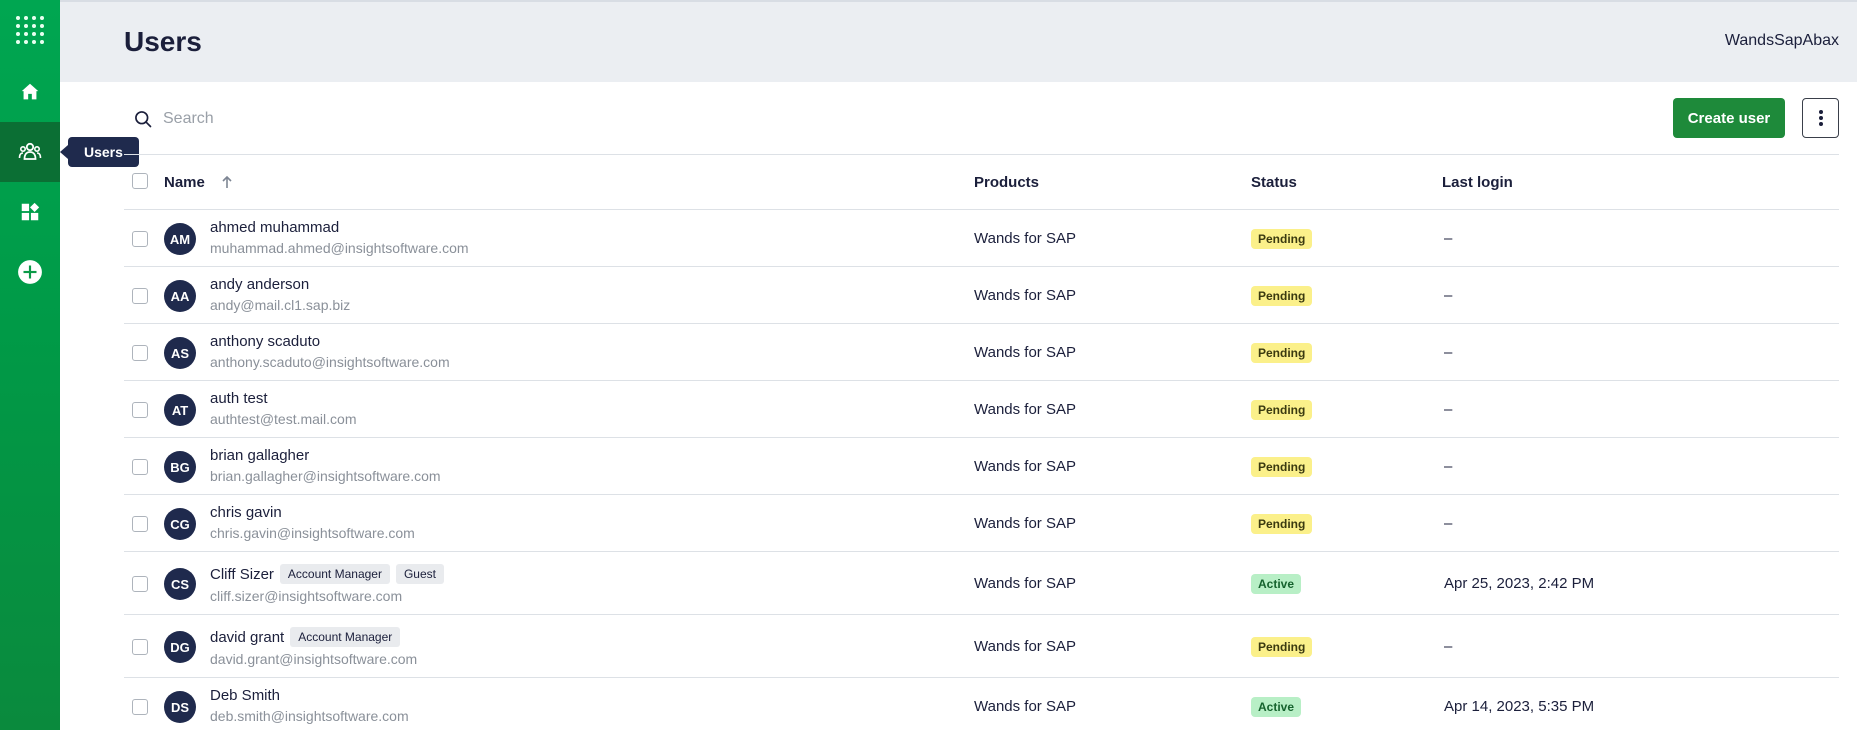  Describe the element at coordinates (1006, 182) in the screenshot. I see `column-header-products: Products` at that location.